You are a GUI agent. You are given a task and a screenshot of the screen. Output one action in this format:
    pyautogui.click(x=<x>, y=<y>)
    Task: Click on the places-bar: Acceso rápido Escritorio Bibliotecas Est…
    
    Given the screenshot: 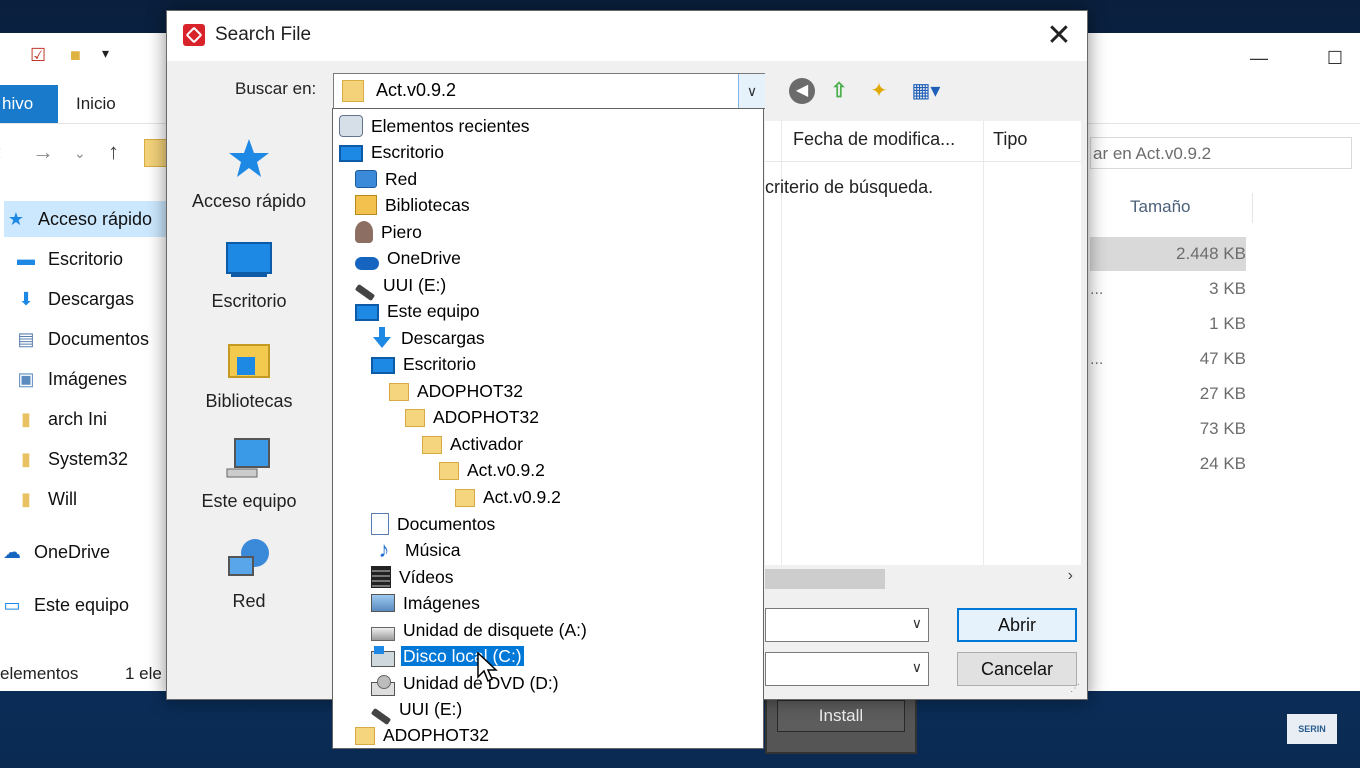 What is the action you would take?
    pyautogui.click(x=249, y=371)
    